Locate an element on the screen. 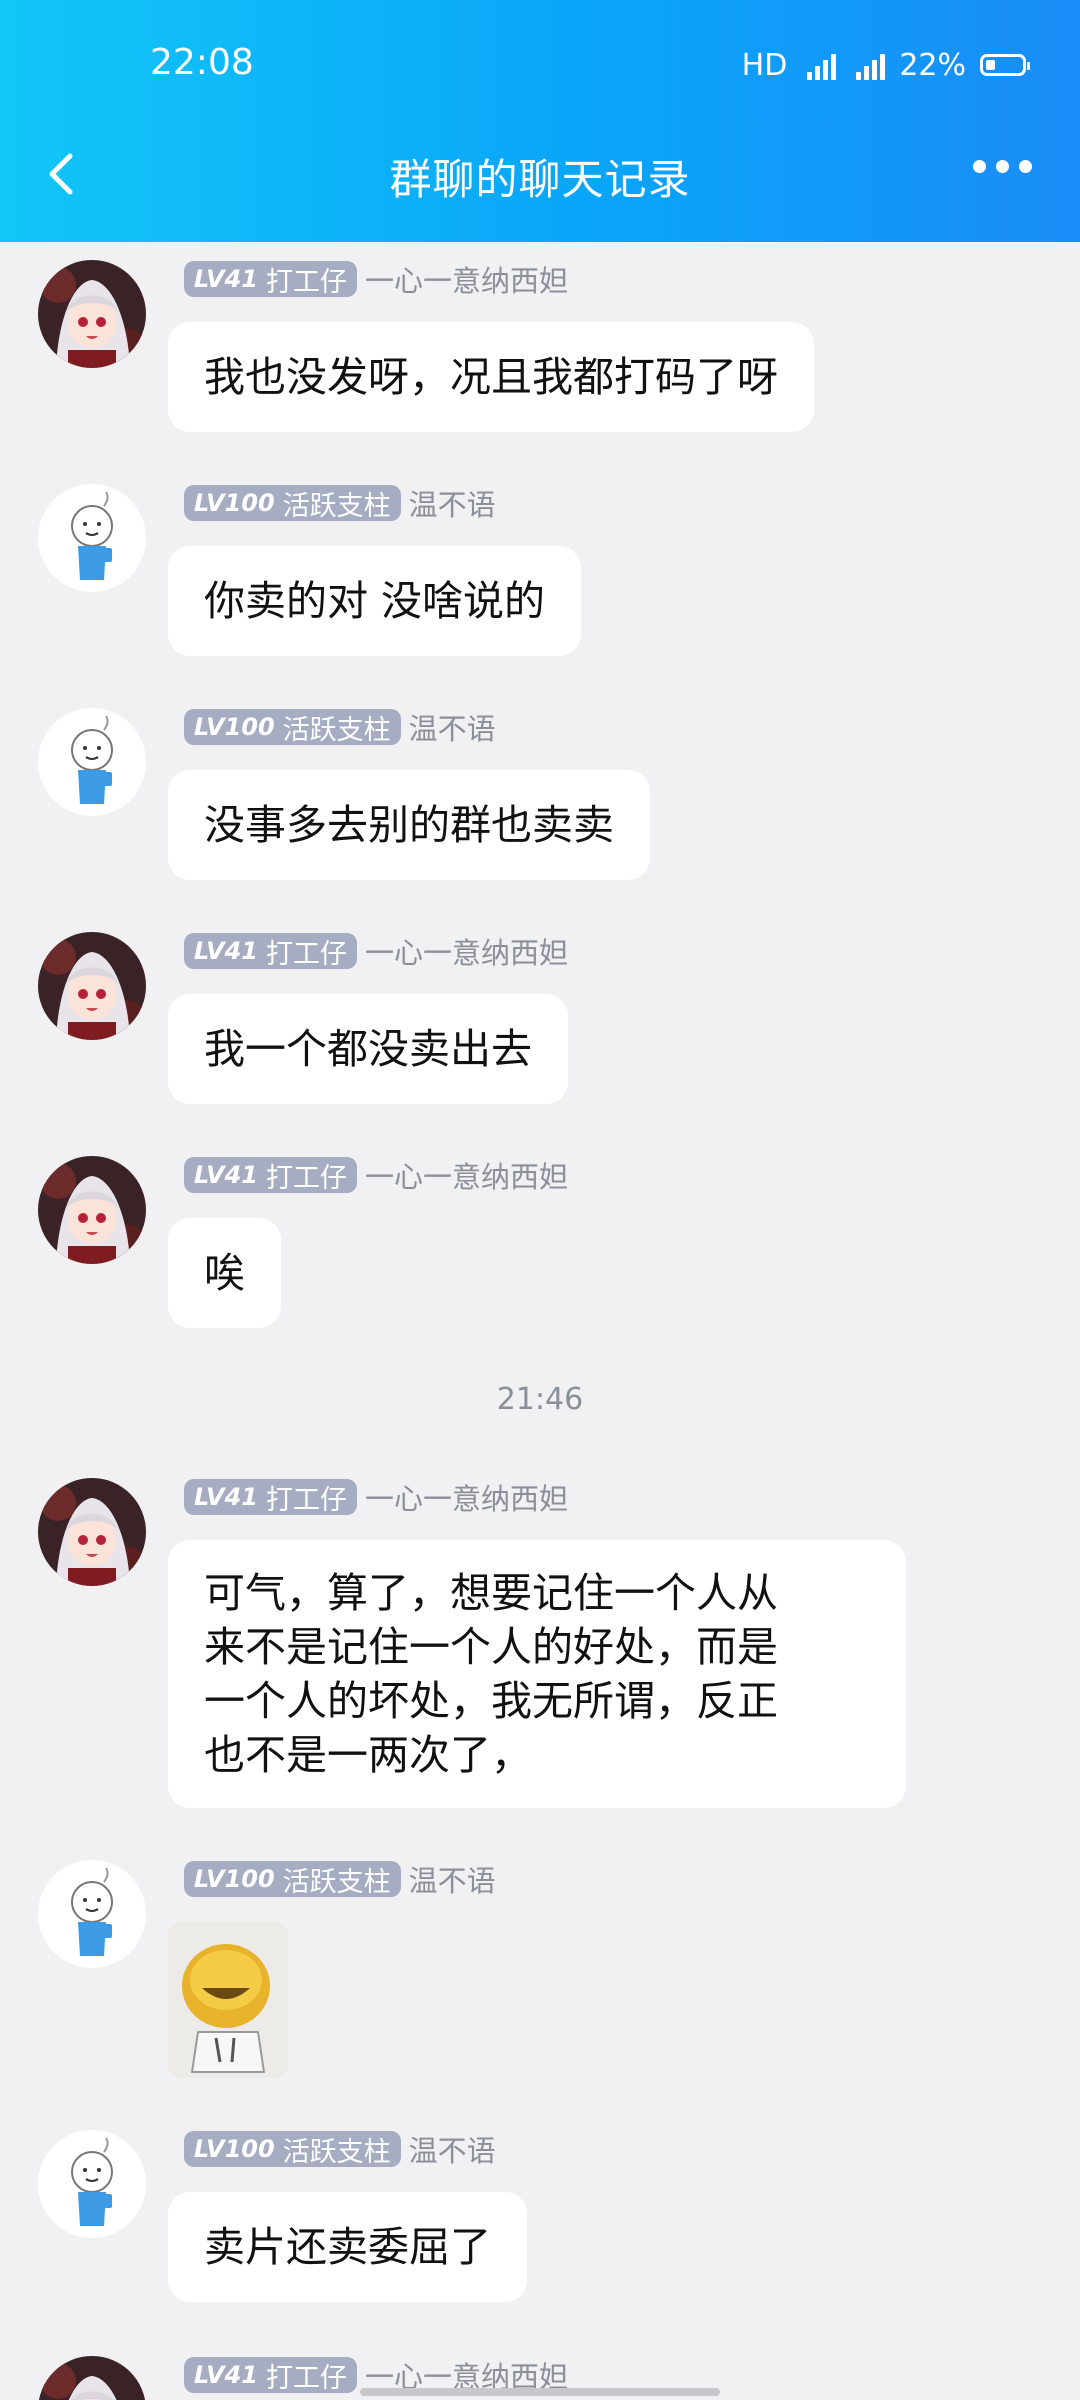 This screenshot has height=2400, width=1080. message-line: 来不是记住一个人的好处，而是 is located at coordinates (491, 1647).